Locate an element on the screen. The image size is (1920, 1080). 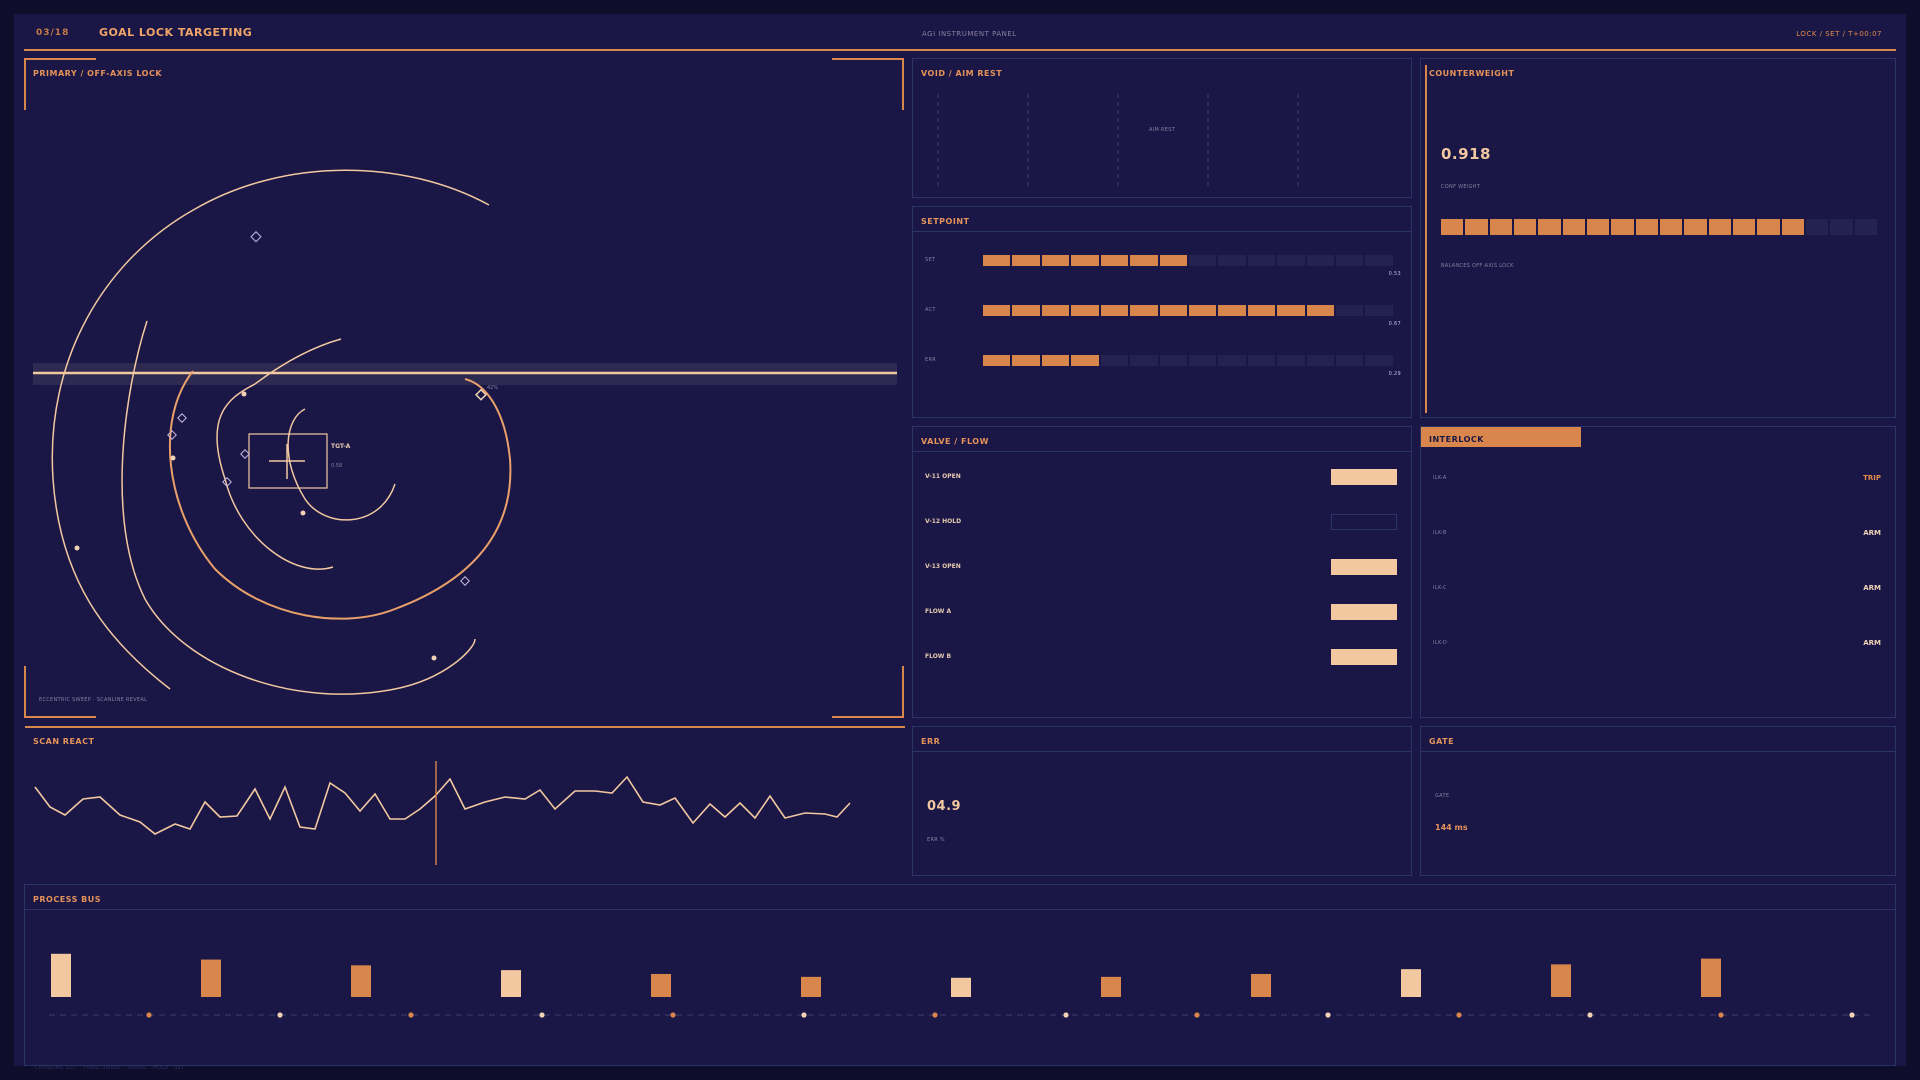
err-panel: ERR 04.9 ERR % is located at coordinates (1162, 801).